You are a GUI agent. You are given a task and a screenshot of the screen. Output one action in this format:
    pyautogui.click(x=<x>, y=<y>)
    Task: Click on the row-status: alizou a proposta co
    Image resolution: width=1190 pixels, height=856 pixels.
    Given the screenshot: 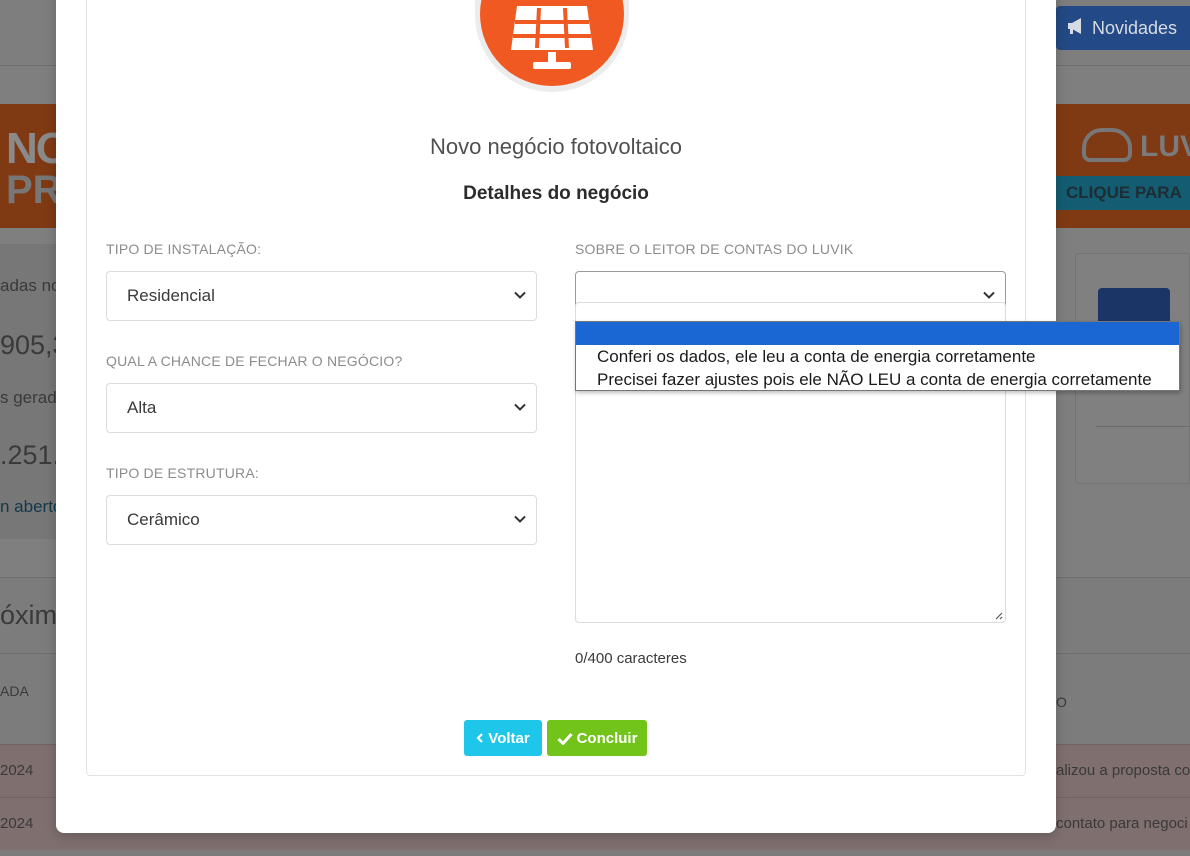 What is the action you would take?
    pyautogui.click(x=1123, y=770)
    